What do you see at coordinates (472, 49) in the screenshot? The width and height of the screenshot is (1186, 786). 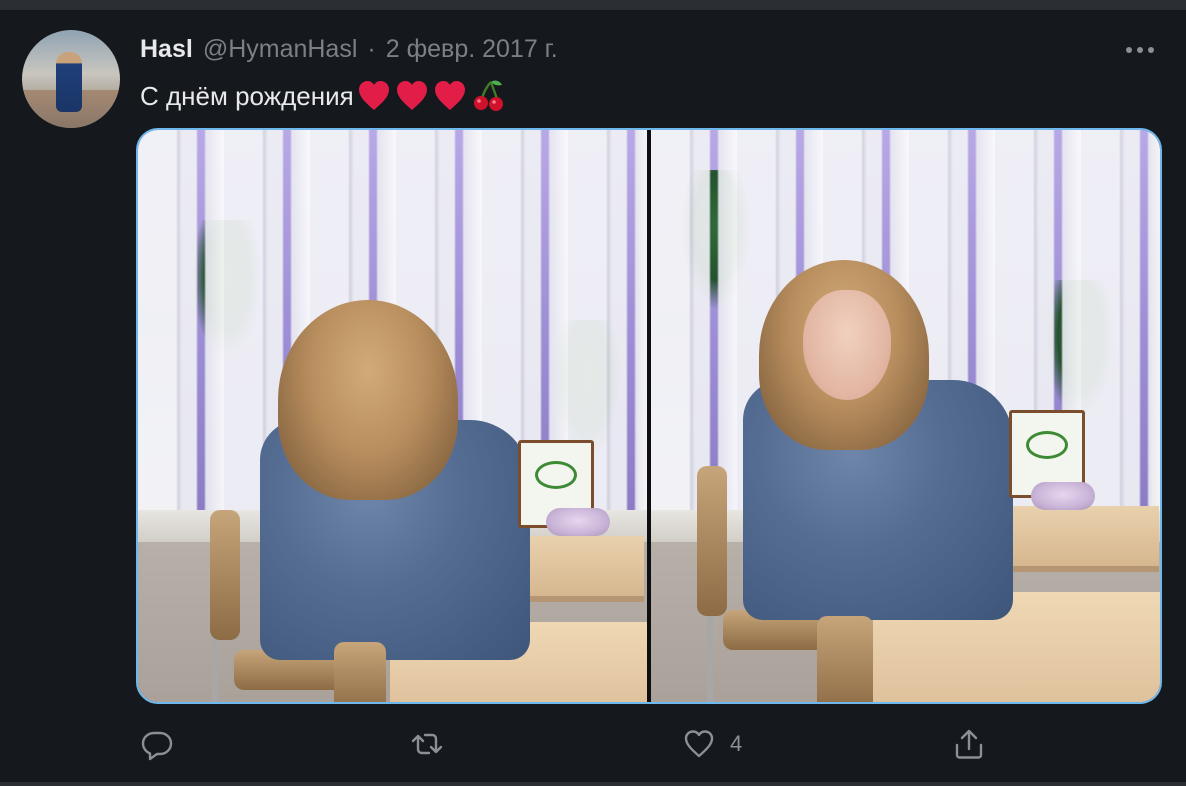 I see `tweet-date: 2 февр. 2017 г.` at bounding box center [472, 49].